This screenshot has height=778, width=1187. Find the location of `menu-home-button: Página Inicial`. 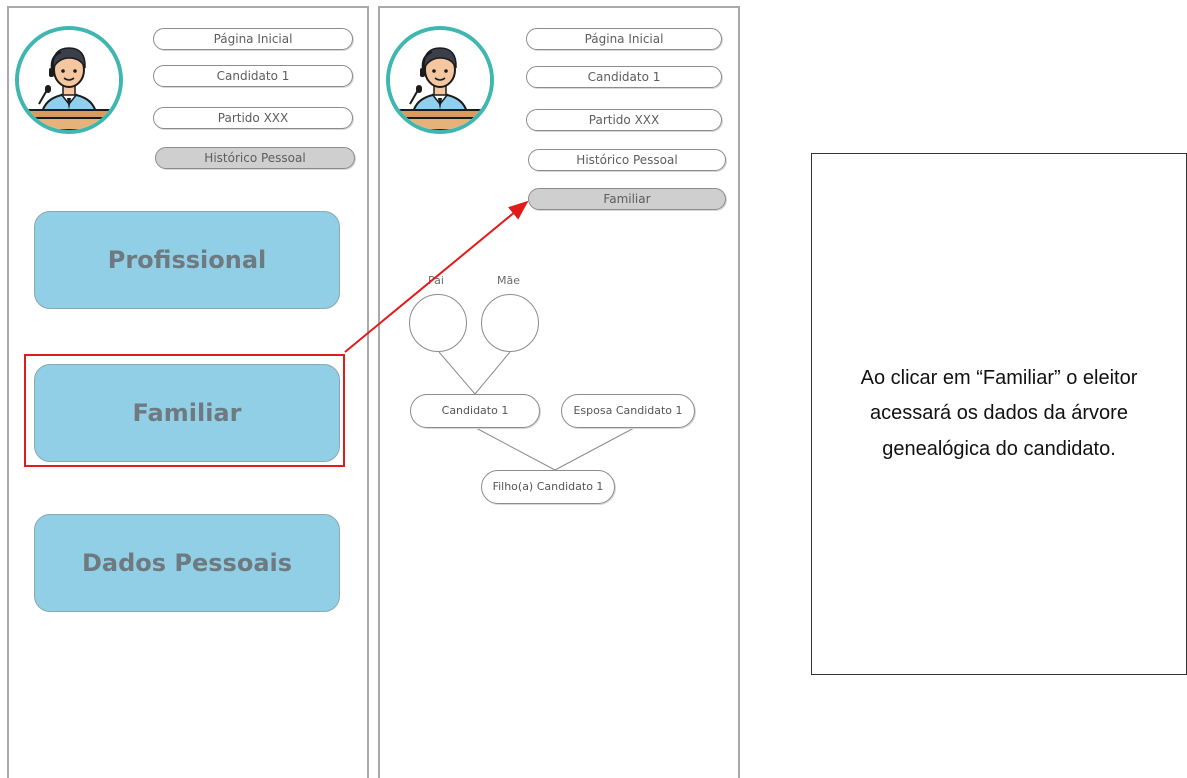

menu-home-button: Página Inicial is located at coordinates (253, 39).